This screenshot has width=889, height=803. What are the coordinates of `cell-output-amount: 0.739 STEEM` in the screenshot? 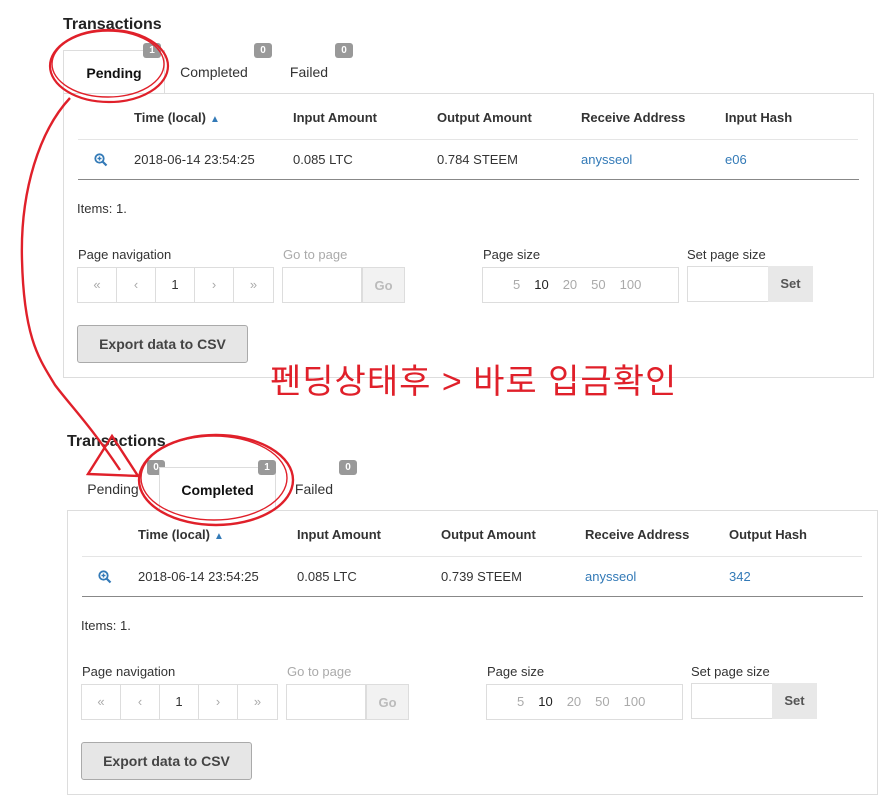 It's located at (481, 576).